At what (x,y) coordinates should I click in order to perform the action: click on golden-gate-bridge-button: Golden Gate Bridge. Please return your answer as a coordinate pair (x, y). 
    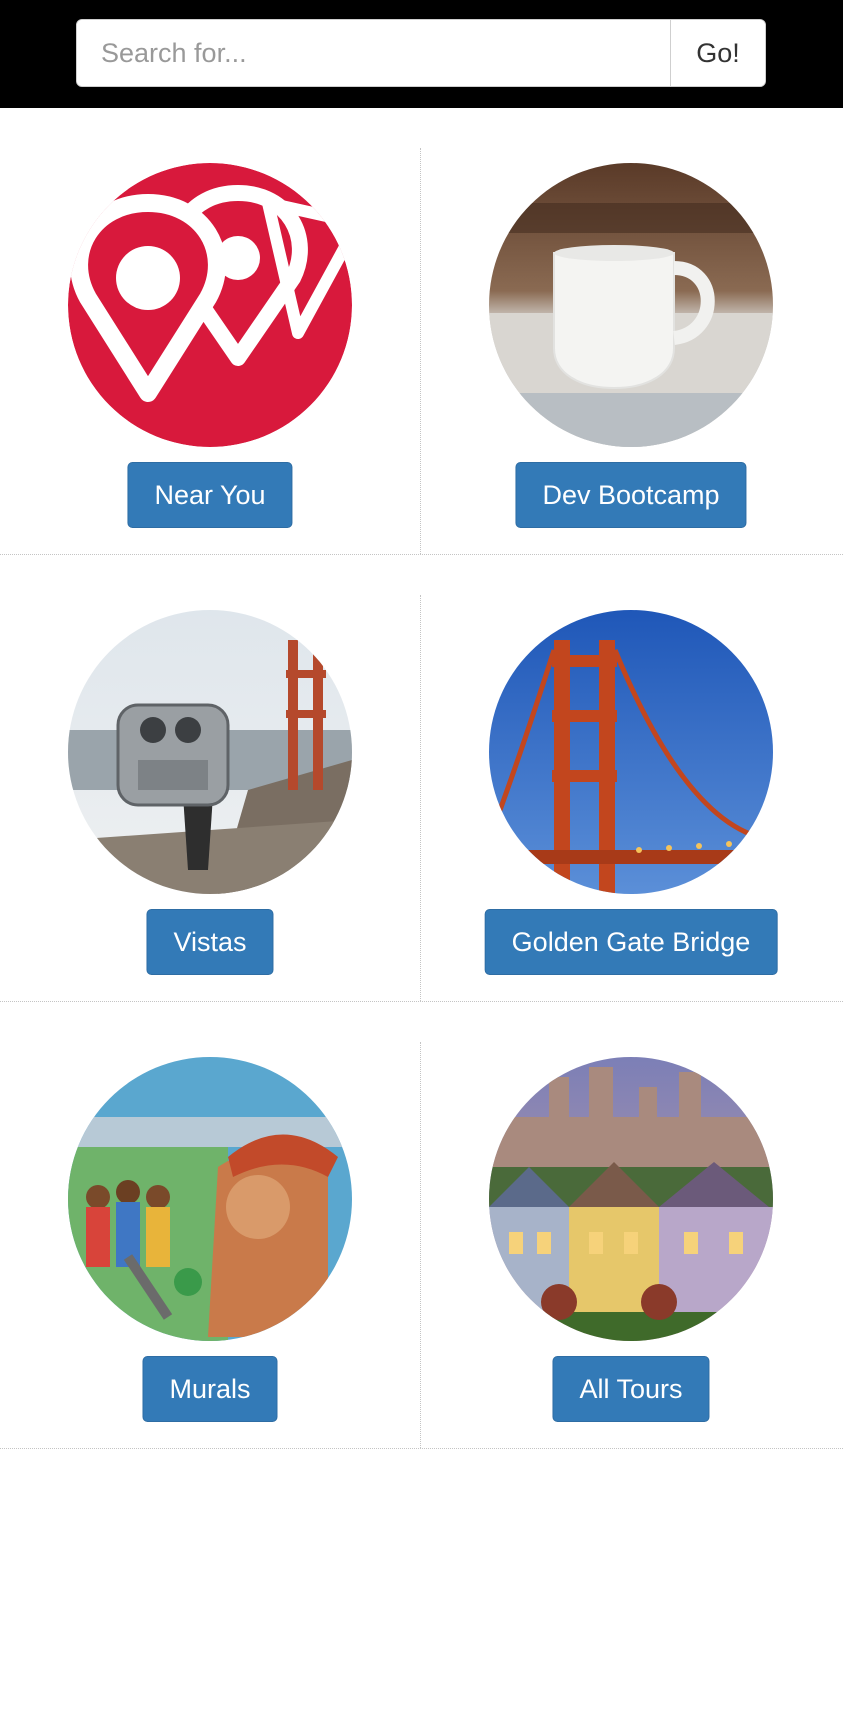
    Looking at the image, I should click on (631, 942).